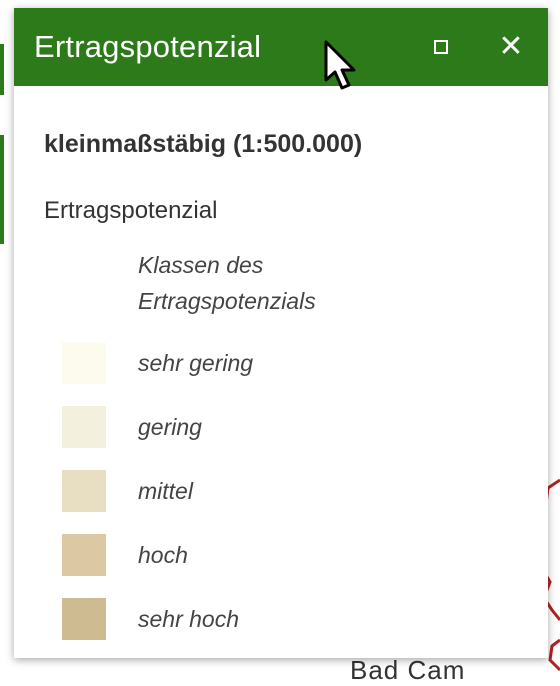 The image size is (560, 686). I want to click on legend-item: mittel, so click(296, 491).